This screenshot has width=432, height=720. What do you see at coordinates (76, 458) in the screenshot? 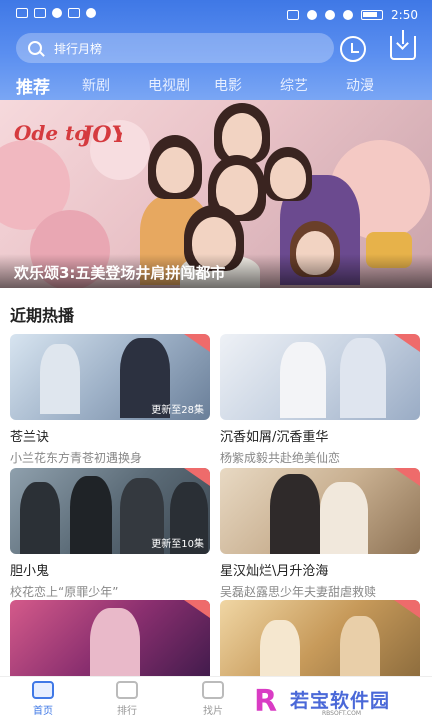
I see `drama-desc: 小兰花东方青苍初遇换身` at bounding box center [76, 458].